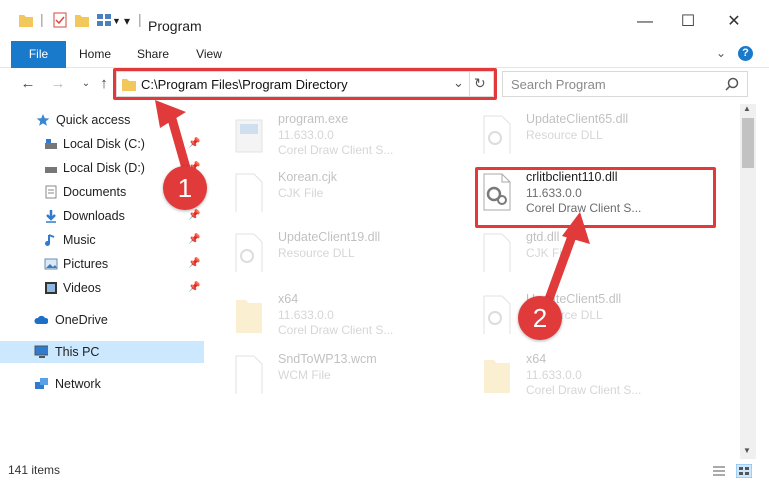 The width and height of the screenshot is (769, 493). Describe the element at coordinates (51, 264) in the screenshot. I see `pictures-icon` at that location.